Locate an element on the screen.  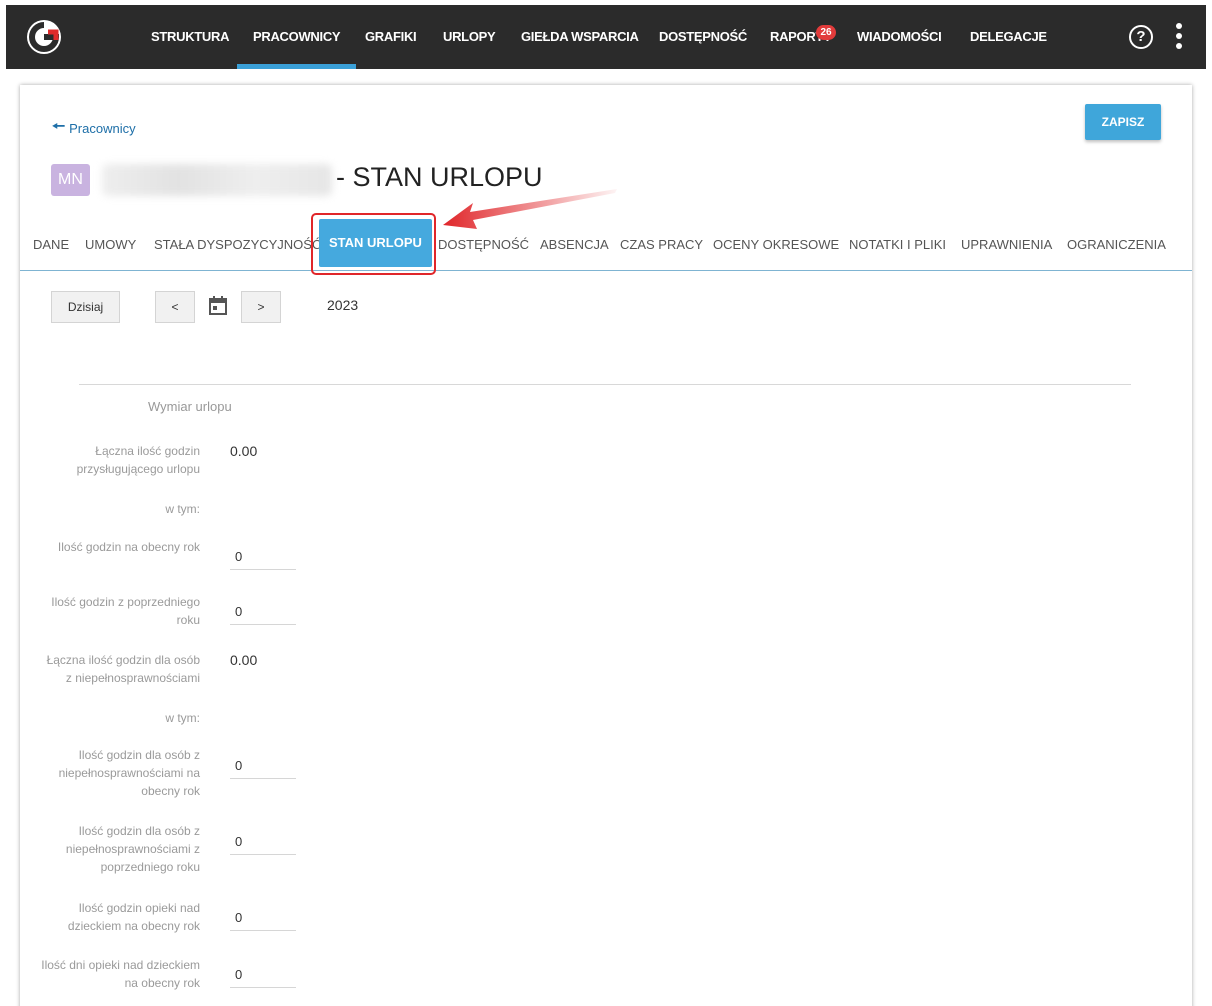
year-label: 2023 is located at coordinates (343, 305).